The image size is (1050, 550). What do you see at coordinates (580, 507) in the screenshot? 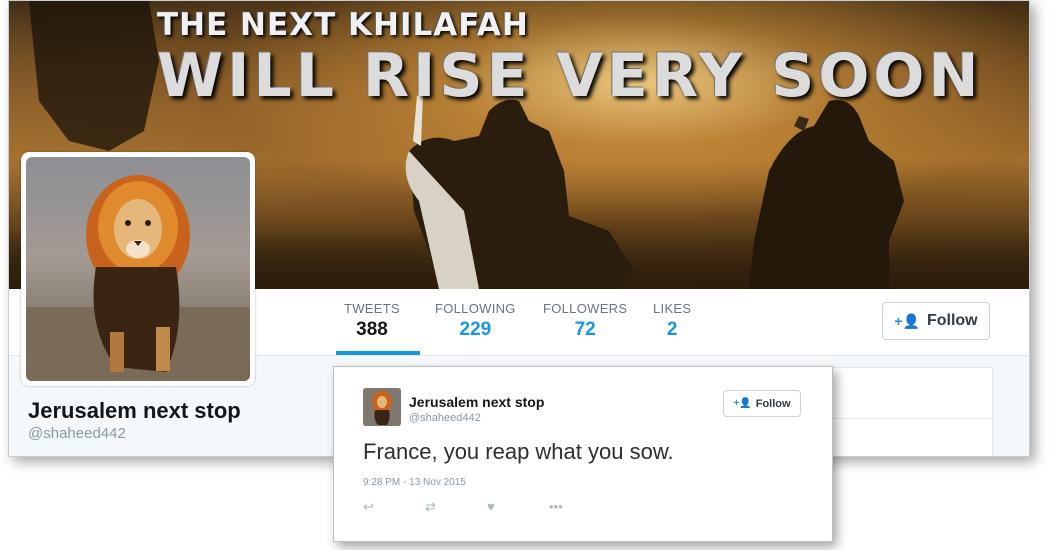
I see `more-icon: •••` at bounding box center [580, 507].